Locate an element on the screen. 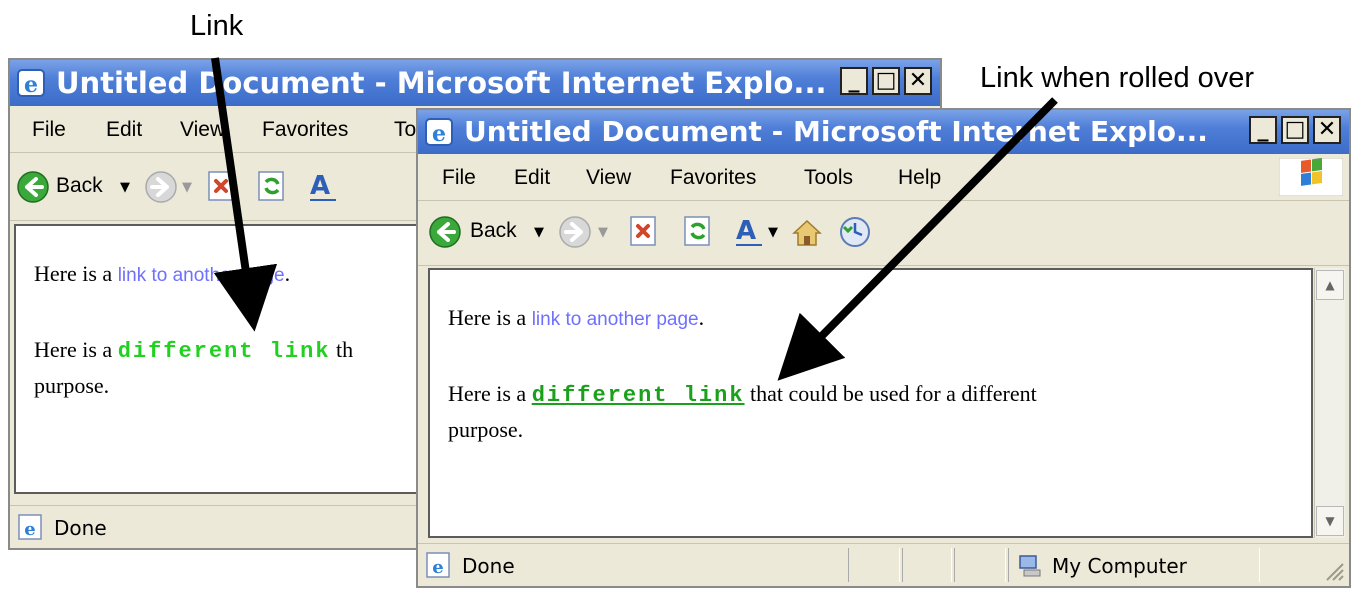 The image size is (1353, 589). my-computer-icon is located at coordinates (1030, 566).